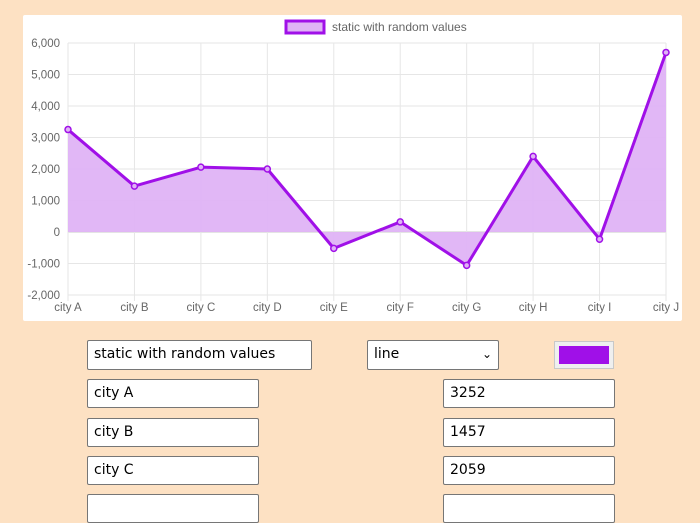 The height and width of the screenshot is (523, 700). I want to click on y-tick-label: 1,000, so click(45, 202).